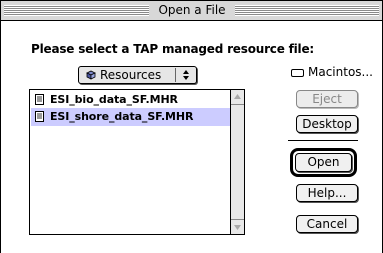 Image resolution: width=383 pixels, height=253 pixels. Describe the element at coordinates (114, 99) in the screenshot. I see `file-name: ESI_bio_data_SF.MHR` at that location.